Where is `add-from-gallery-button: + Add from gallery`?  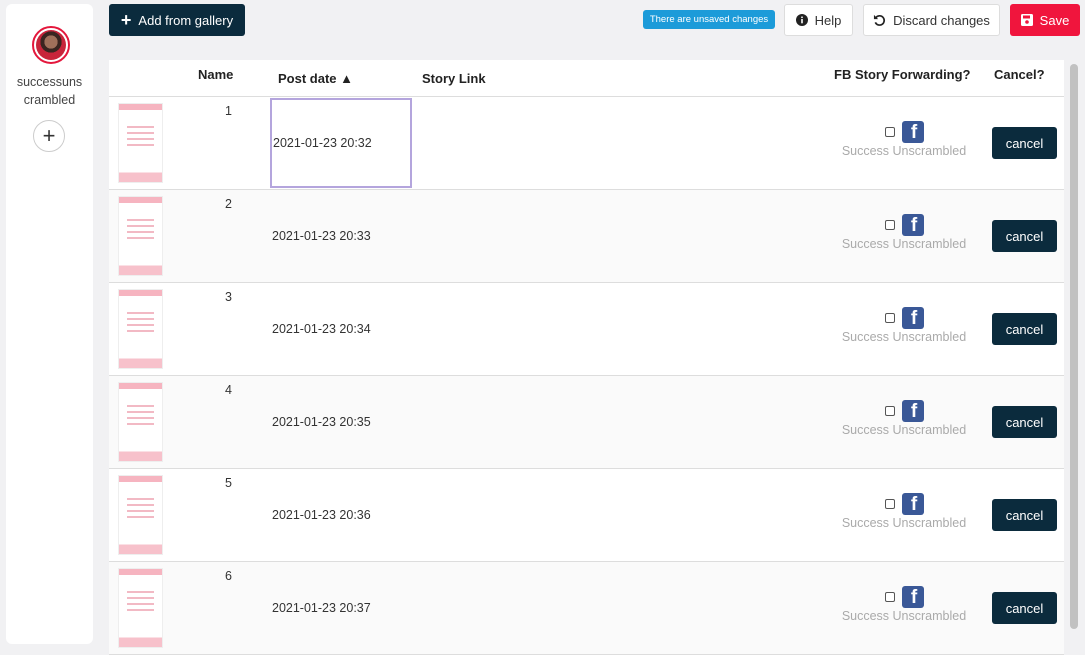
add-from-gallery-button: + Add from gallery is located at coordinates (177, 20).